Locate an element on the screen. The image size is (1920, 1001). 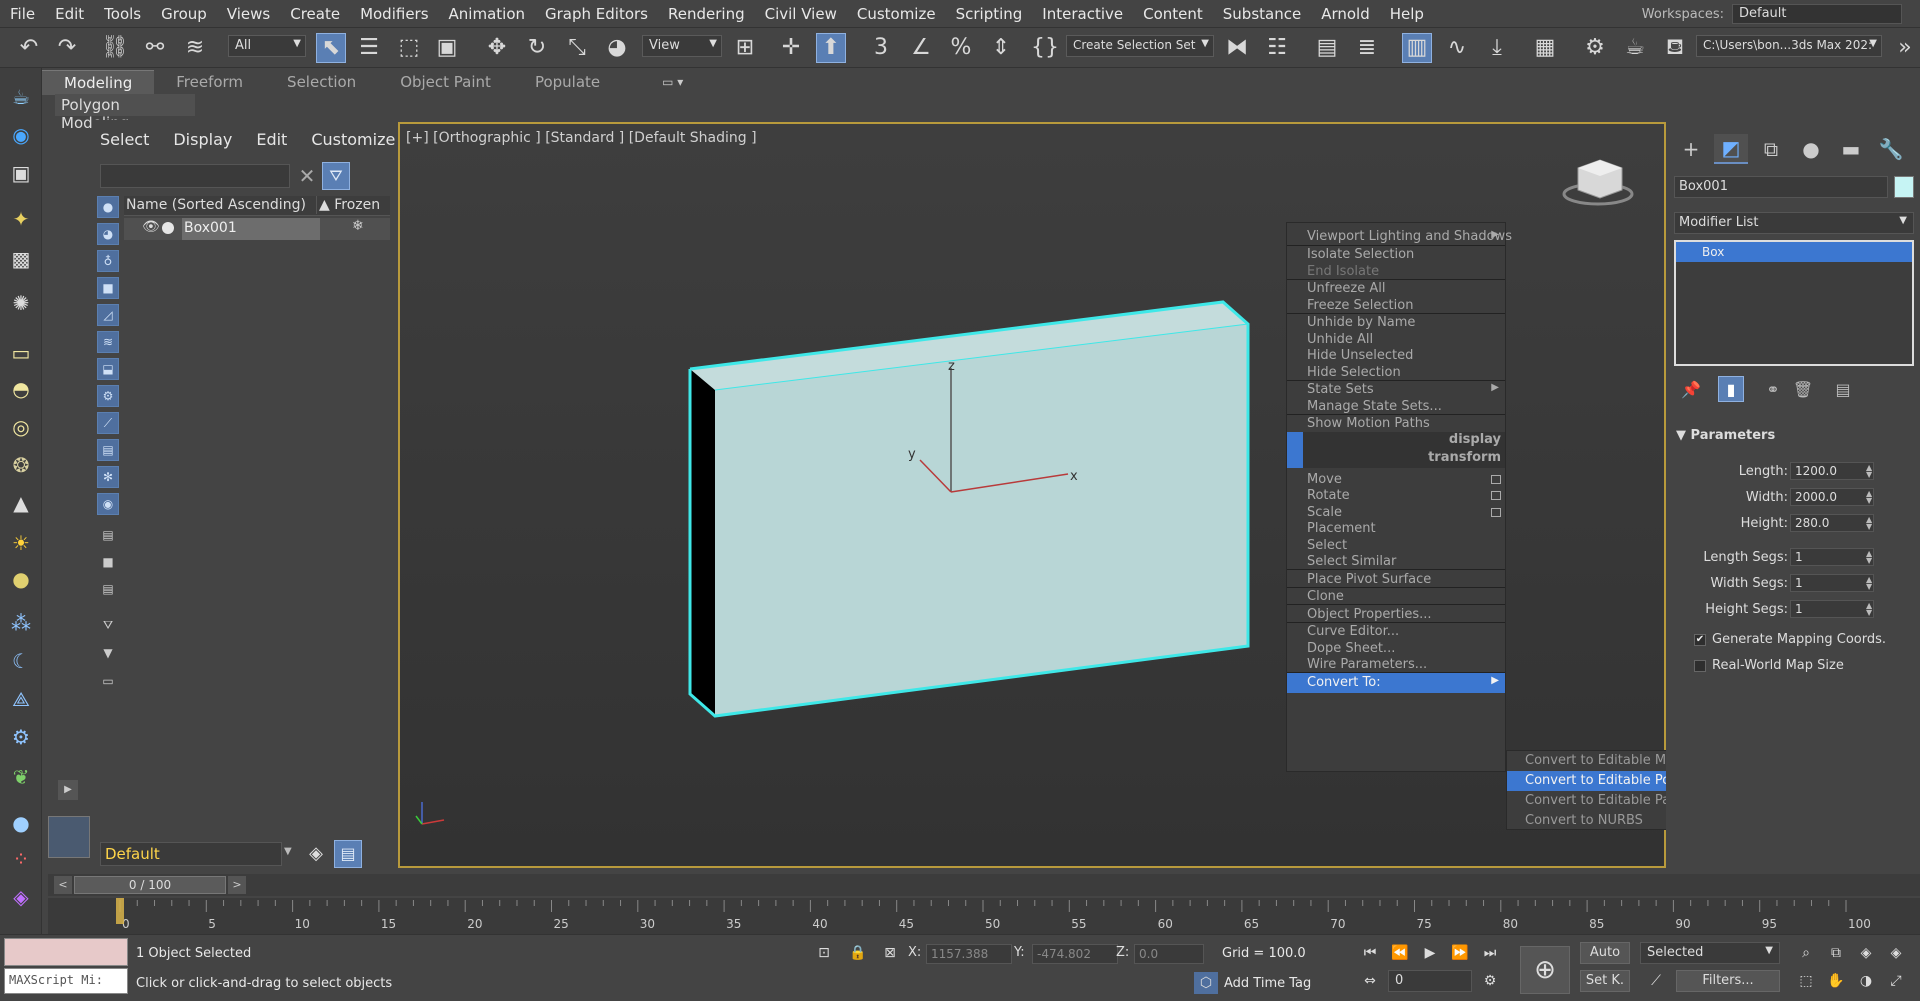
display-geometry-icon: ● is located at coordinates (108, 207).